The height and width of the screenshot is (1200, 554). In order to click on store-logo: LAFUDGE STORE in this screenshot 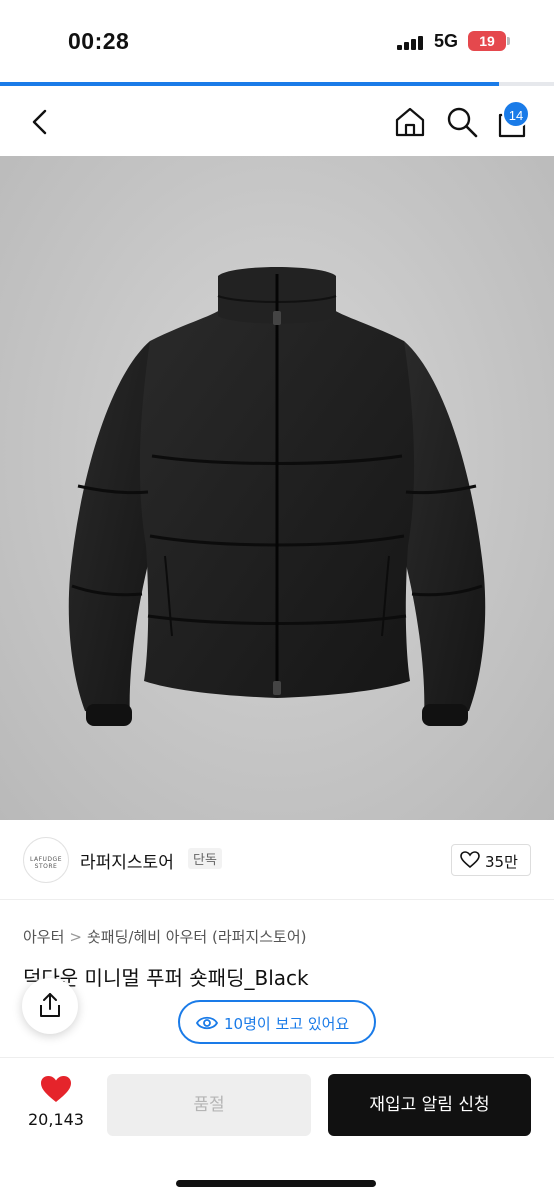, I will do `click(46, 860)`.